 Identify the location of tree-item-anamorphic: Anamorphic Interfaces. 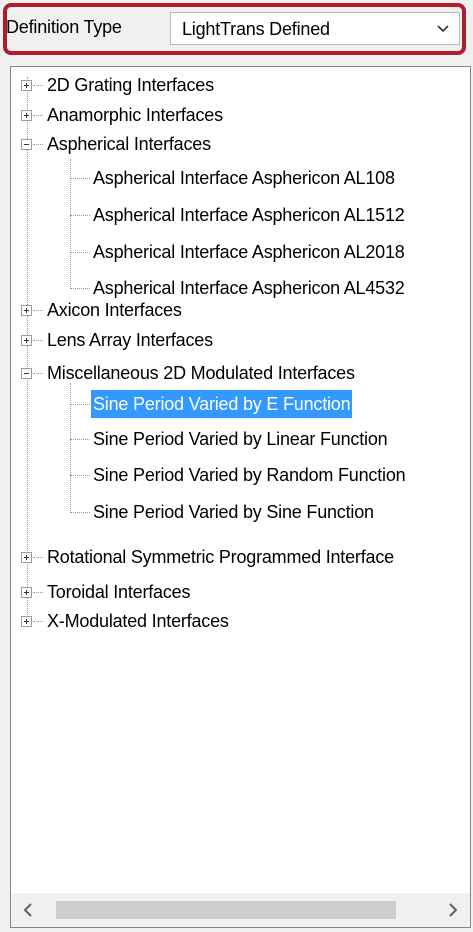
(123, 115).